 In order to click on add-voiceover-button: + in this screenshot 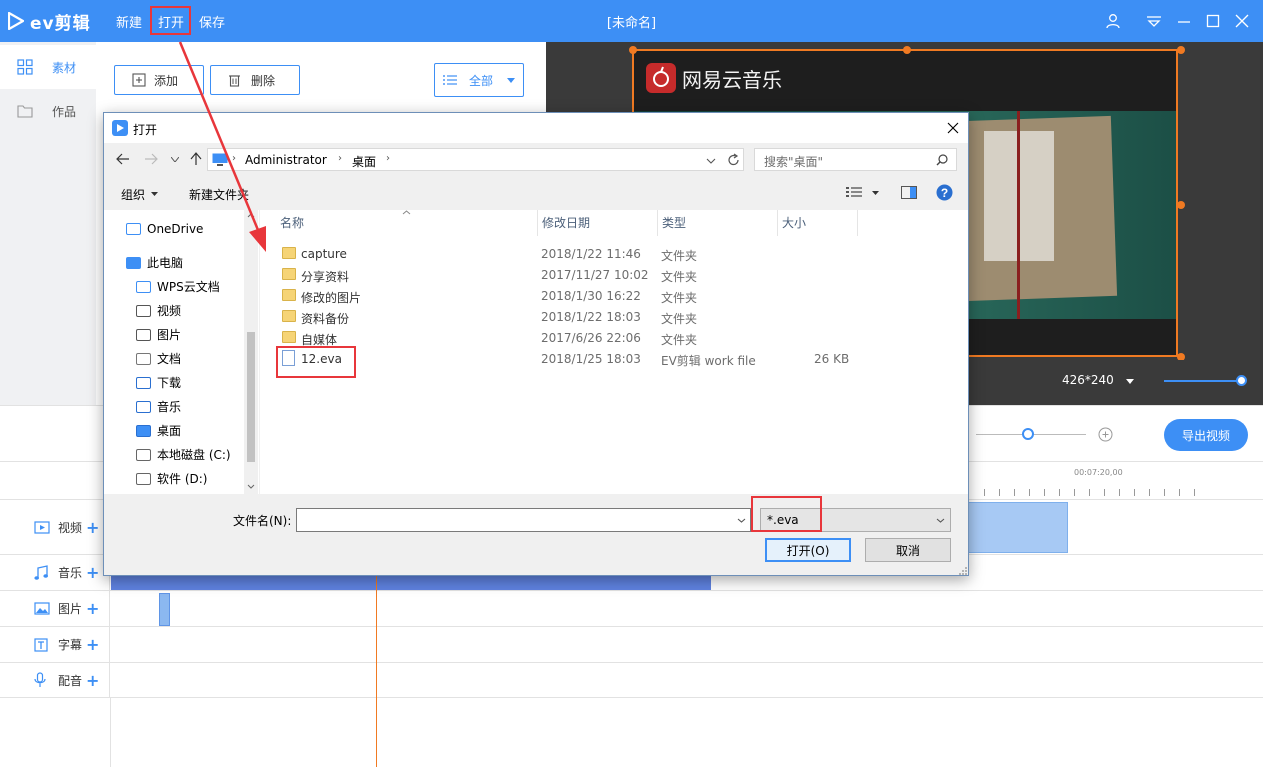, I will do `click(92, 680)`.